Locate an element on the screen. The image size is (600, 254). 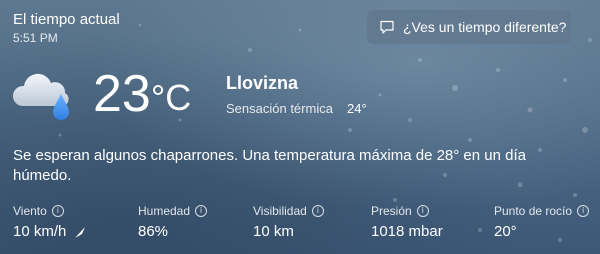
stat-label: Viento is located at coordinates (30, 211).